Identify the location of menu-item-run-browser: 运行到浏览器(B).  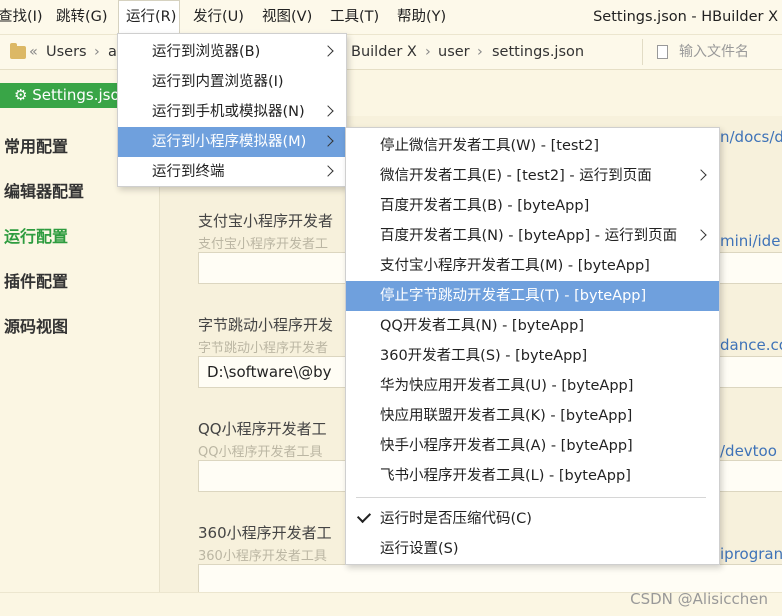
(232, 52).